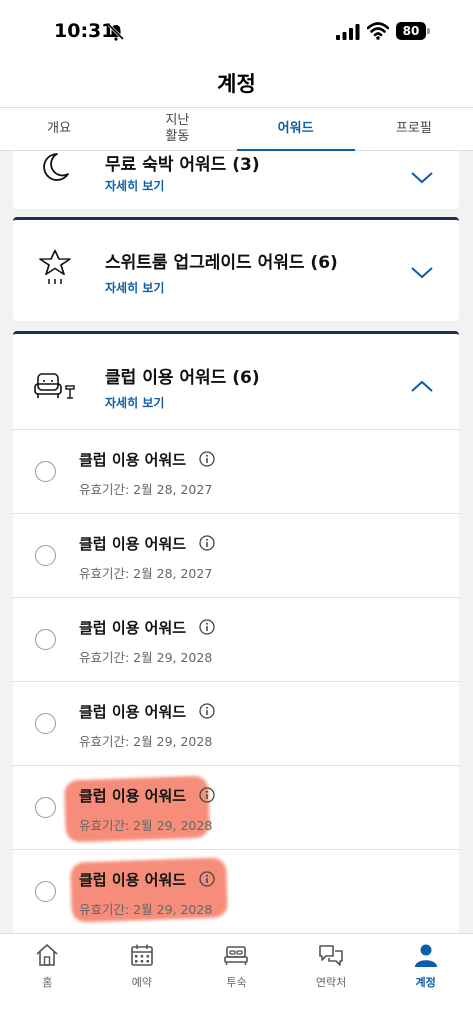 The height and width of the screenshot is (1024, 473). What do you see at coordinates (56, 167) in the screenshot?
I see `moon-icon` at bounding box center [56, 167].